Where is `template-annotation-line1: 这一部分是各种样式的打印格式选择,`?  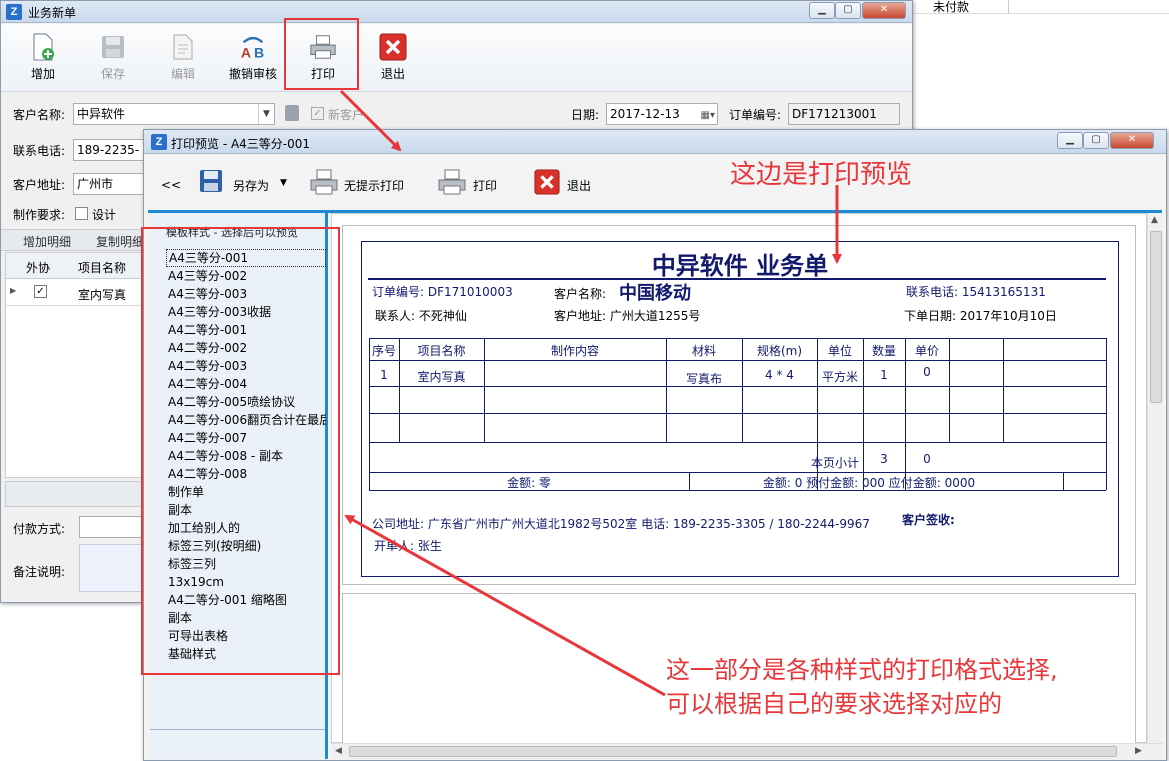
template-annotation-line1: 这一部分是各种样式的打印格式选择, is located at coordinates (862, 670).